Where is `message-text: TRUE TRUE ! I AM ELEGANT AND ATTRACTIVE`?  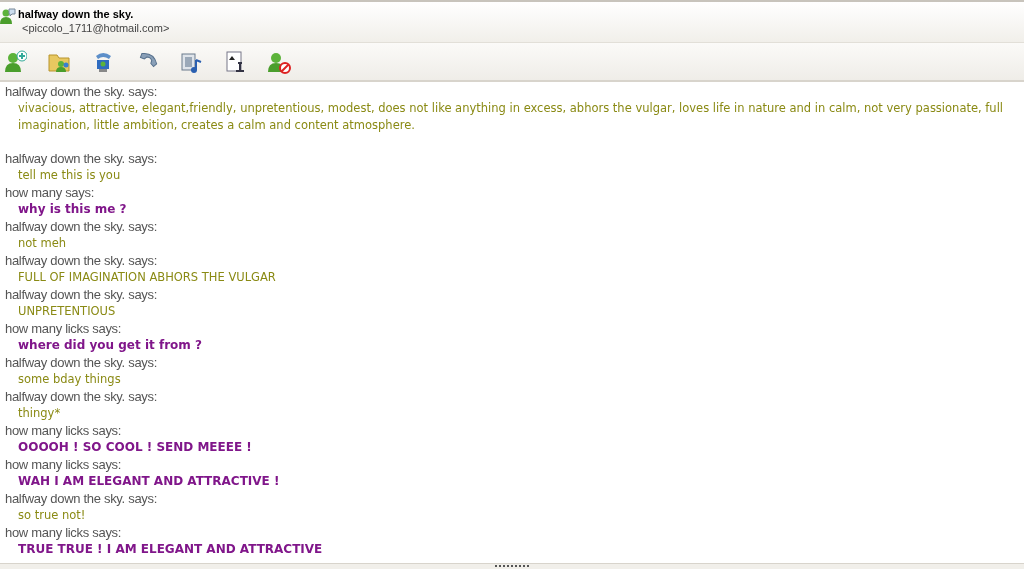 message-text: TRUE TRUE ! I AM ELEGANT AND ATTRACTIVE is located at coordinates (170, 549).